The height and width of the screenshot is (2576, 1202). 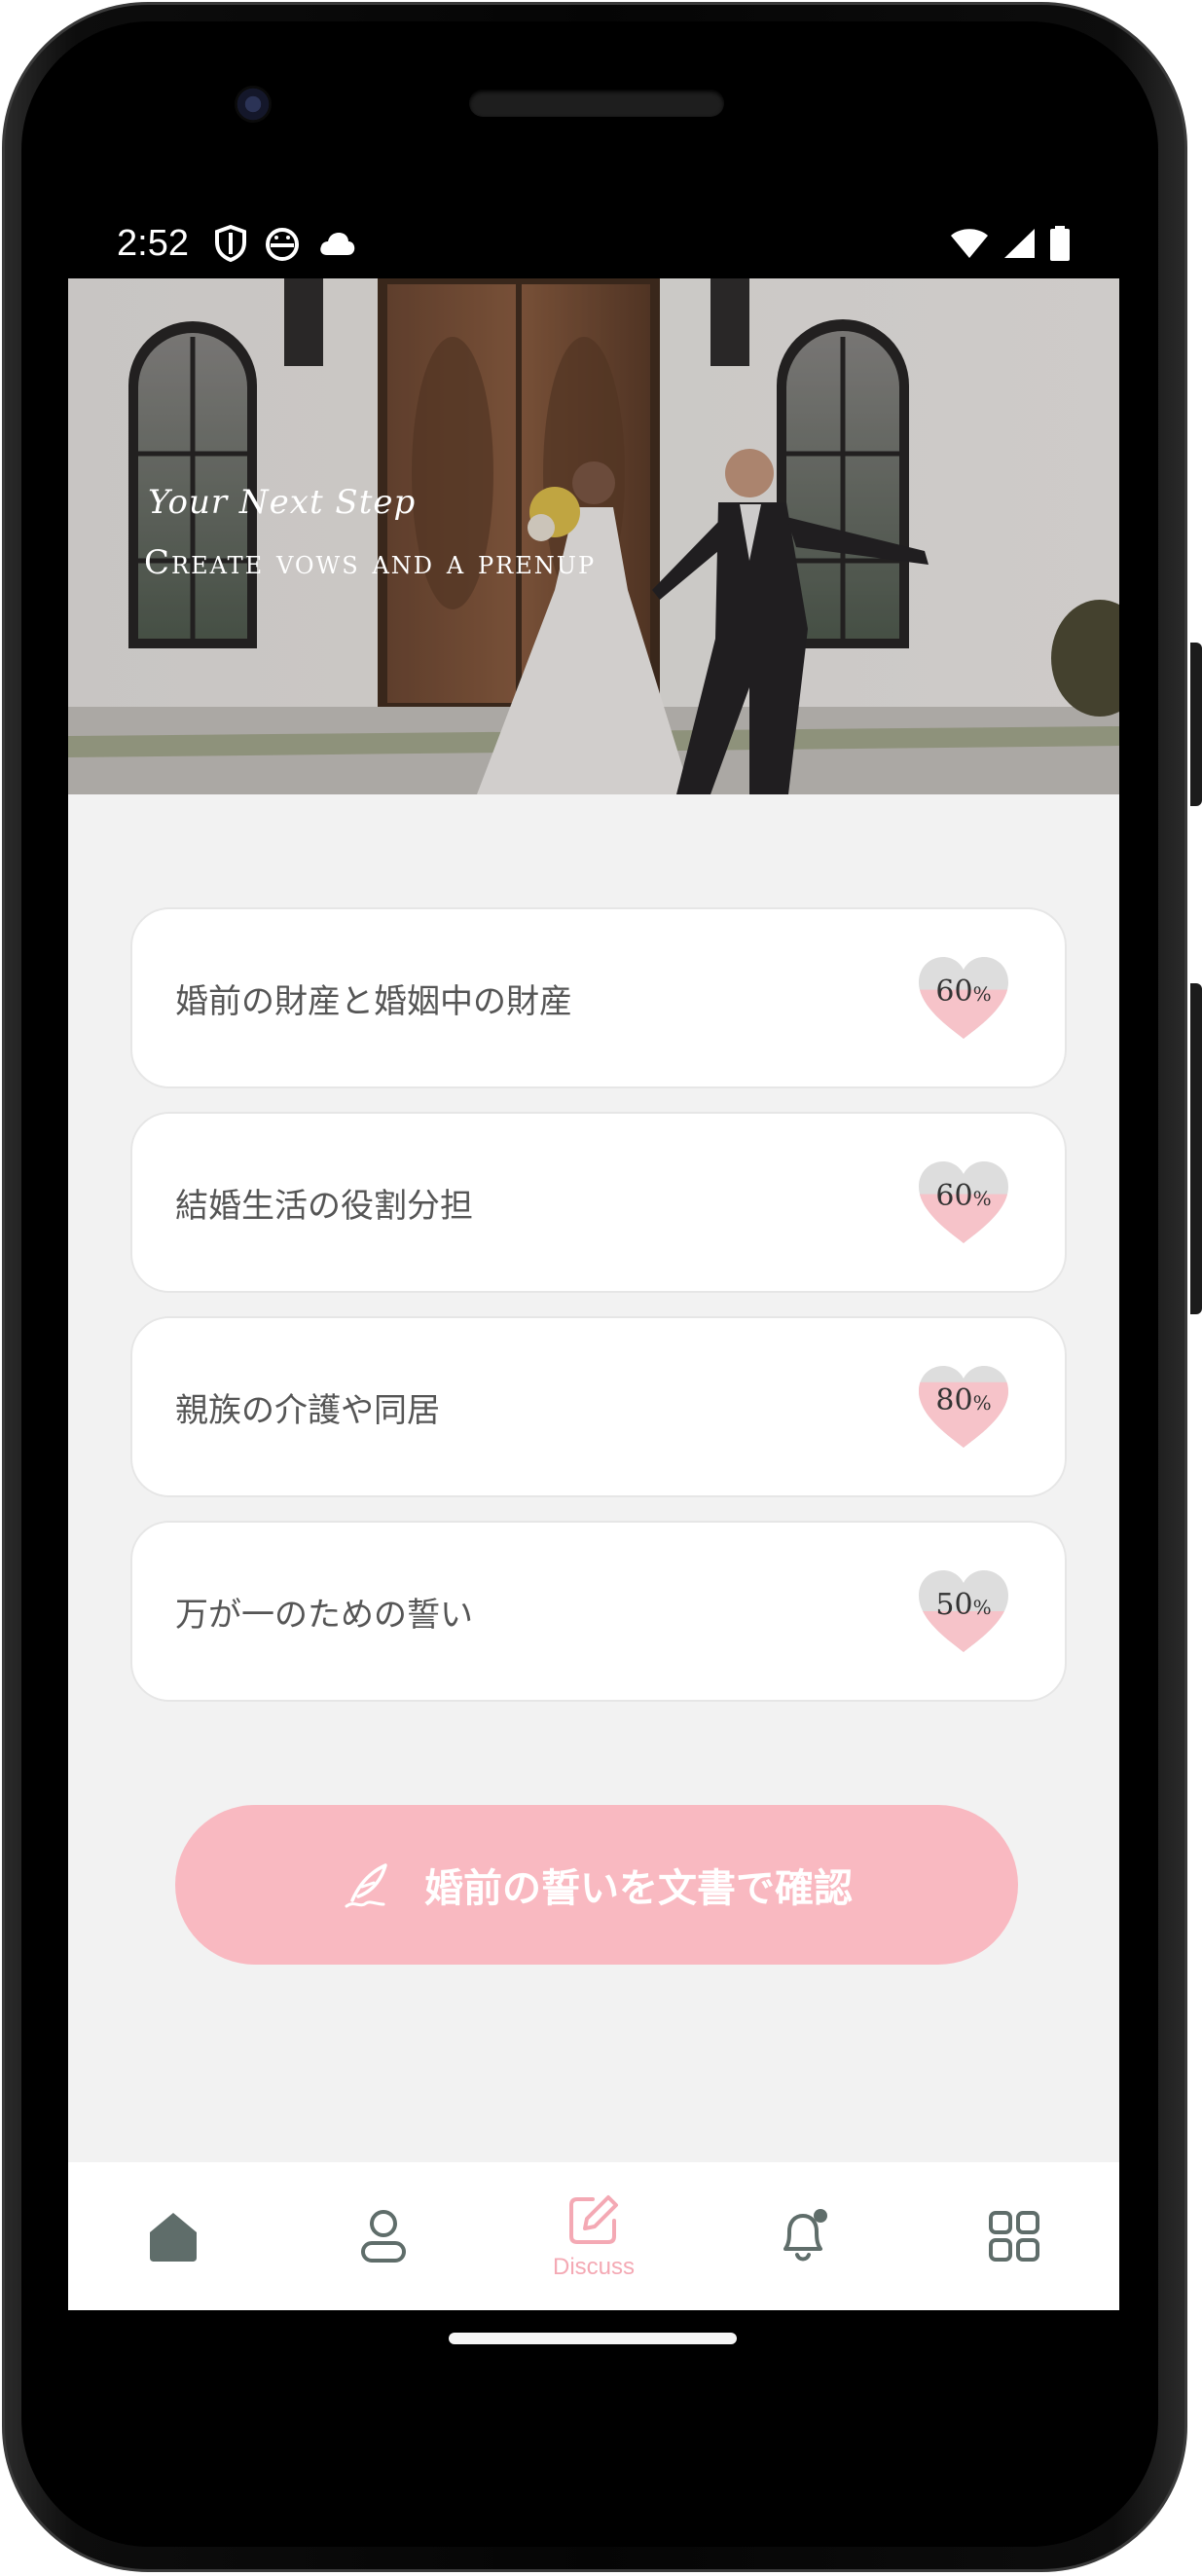 What do you see at coordinates (598, 1202) in the screenshot?
I see `topic-card: 結婚生活の役割分担 60%` at bounding box center [598, 1202].